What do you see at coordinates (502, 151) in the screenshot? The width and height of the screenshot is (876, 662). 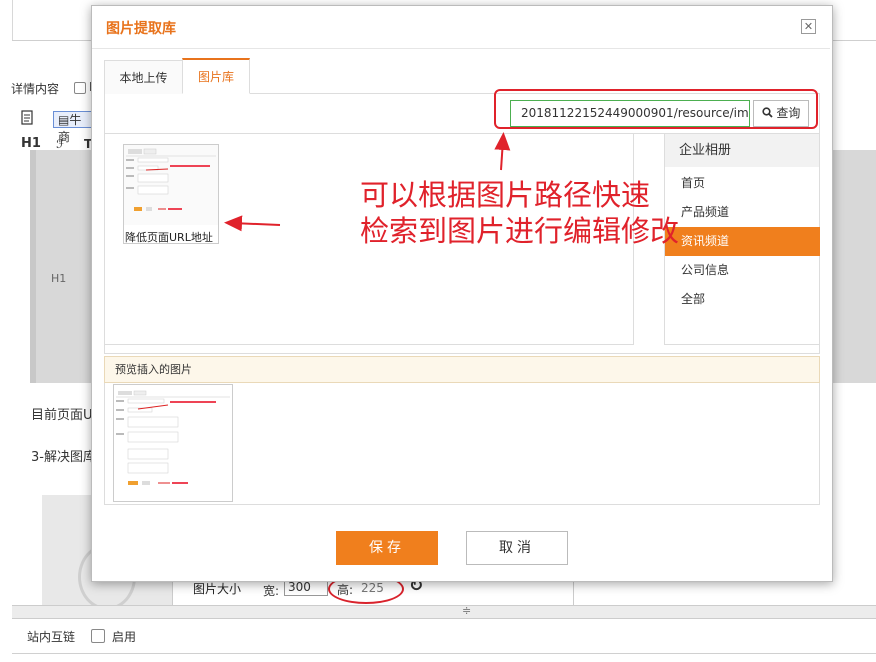 I see `arrow-to-search` at bounding box center [502, 151].